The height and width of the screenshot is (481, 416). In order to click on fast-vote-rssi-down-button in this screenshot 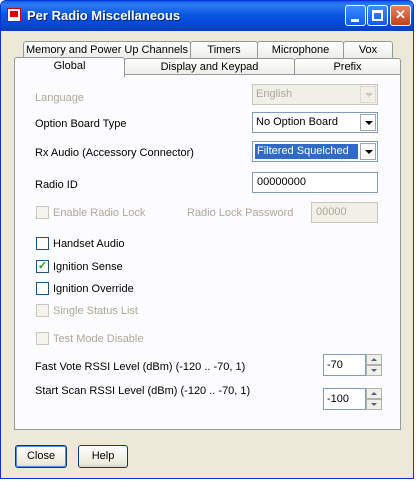, I will do `click(374, 370)`.